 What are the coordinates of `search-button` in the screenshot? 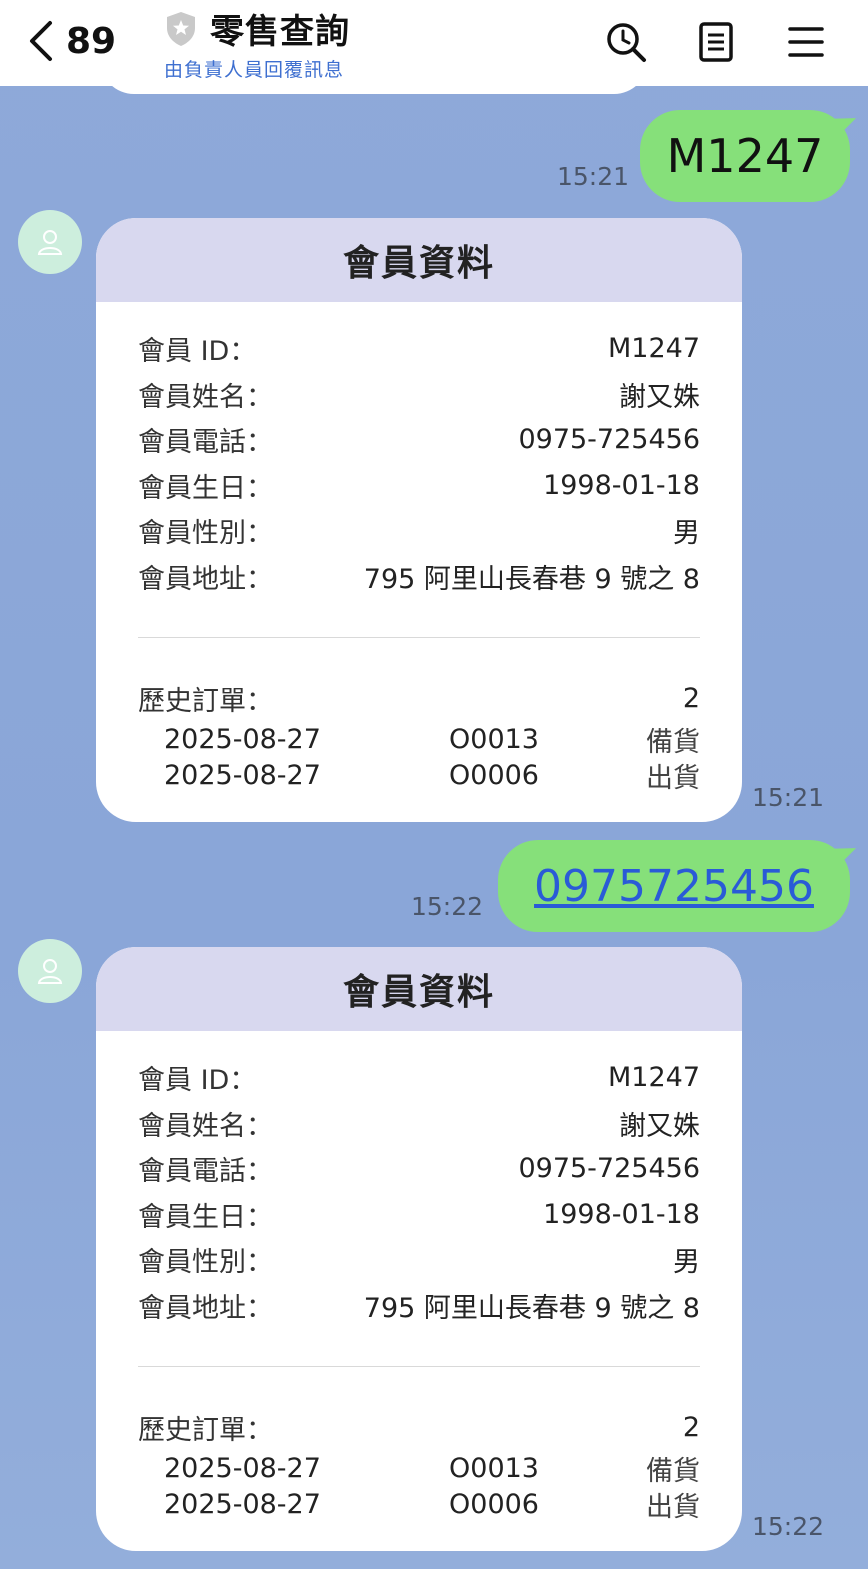 It's located at (626, 42).